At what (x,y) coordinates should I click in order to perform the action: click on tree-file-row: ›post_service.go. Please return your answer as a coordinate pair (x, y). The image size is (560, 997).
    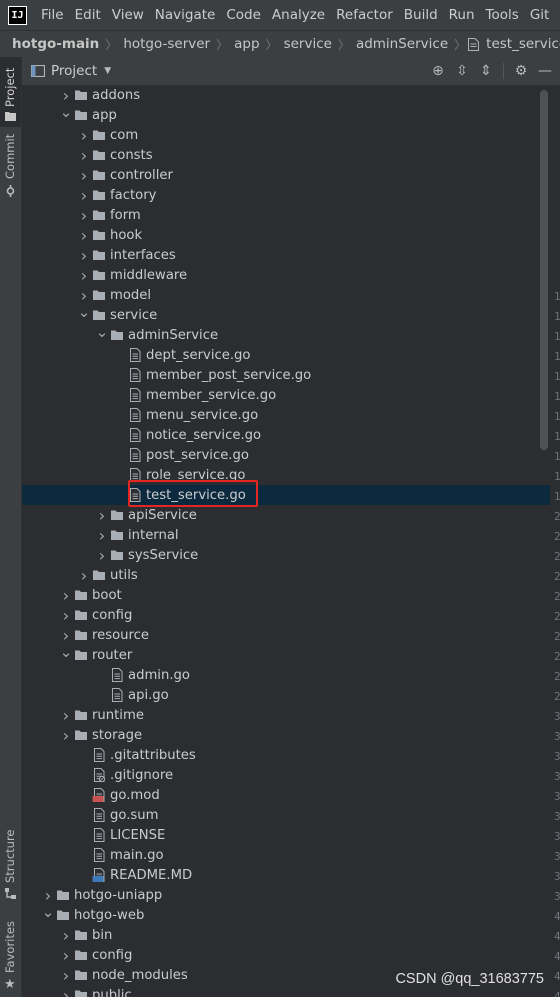
    Looking at the image, I should click on (286, 455).